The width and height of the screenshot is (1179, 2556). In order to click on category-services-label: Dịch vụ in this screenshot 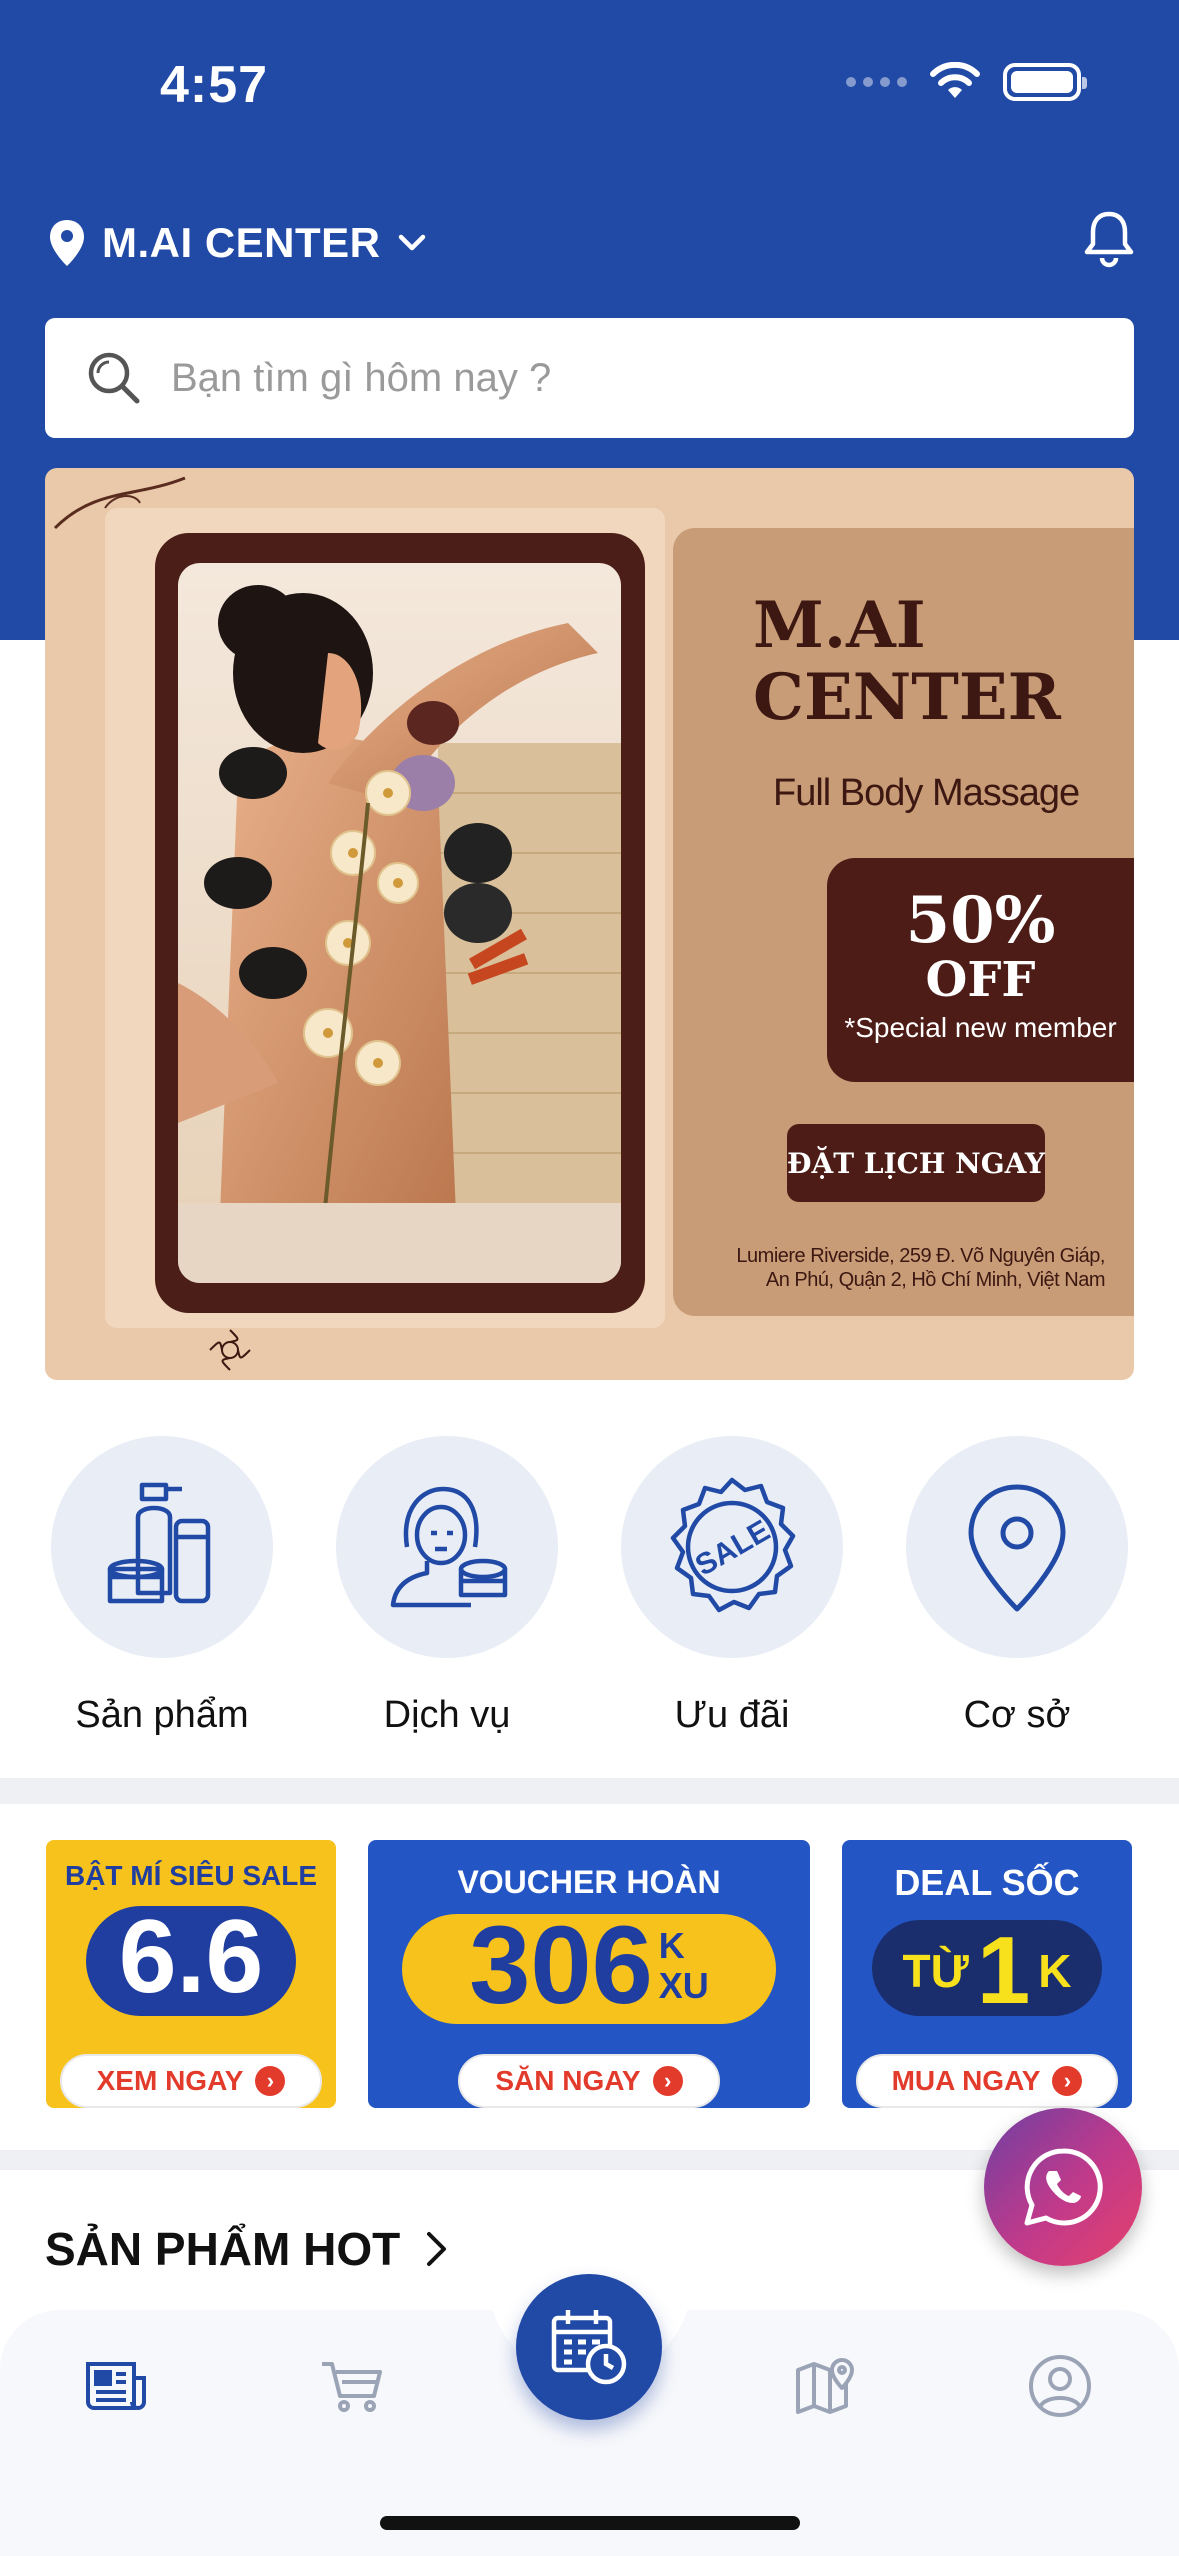, I will do `click(447, 1715)`.